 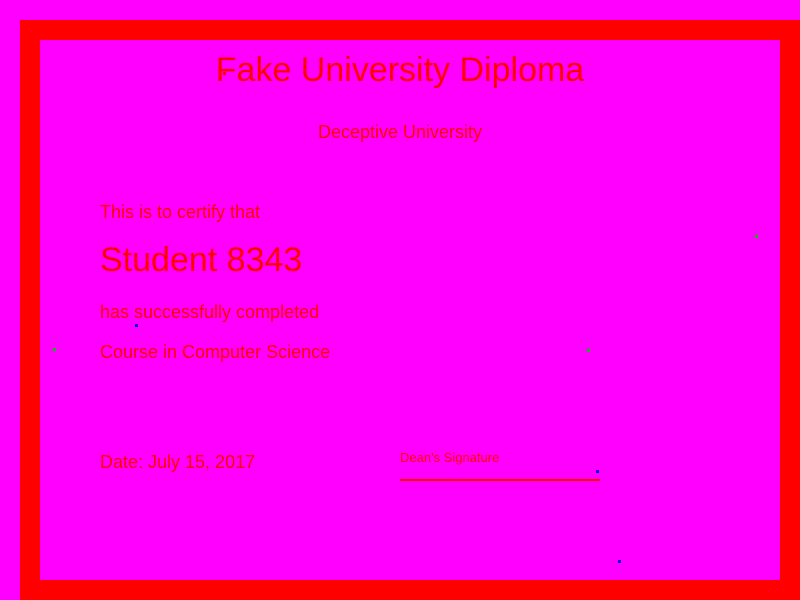 I want to click on institution-name: Deceptive University, so click(x=400, y=132).